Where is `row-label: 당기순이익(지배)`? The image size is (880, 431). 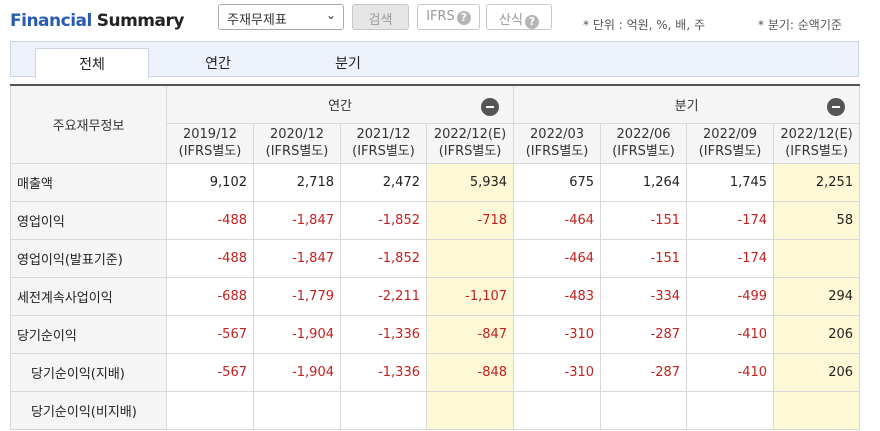 row-label: 당기순이익(지배) is located at coordinates (88, 372).